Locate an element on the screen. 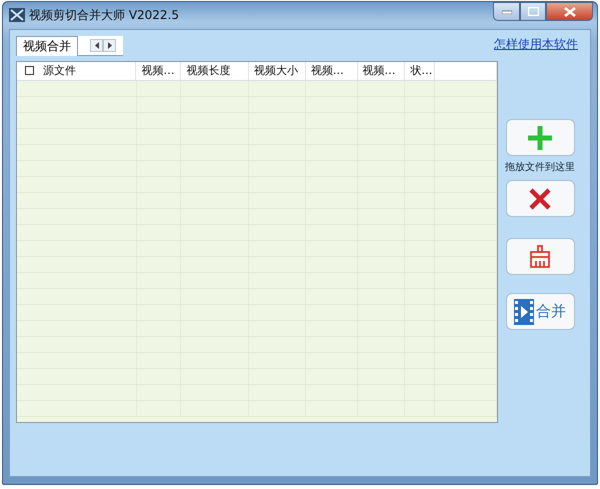 The height and width of the screenshot is (489, 600). plus-icon is located at coordinates (540, 137).